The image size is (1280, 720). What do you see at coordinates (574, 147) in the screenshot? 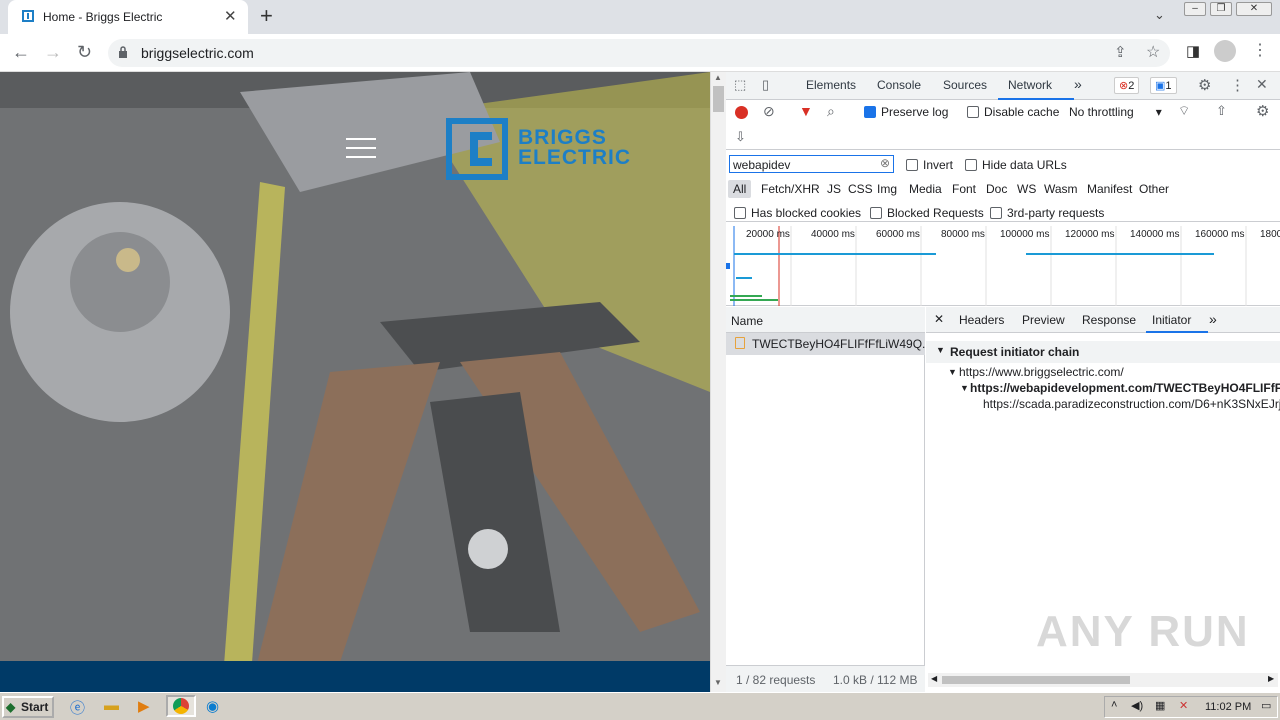
I see `brand-name: BRIGGS ELECTRIC` at bounding box center [574, 147].